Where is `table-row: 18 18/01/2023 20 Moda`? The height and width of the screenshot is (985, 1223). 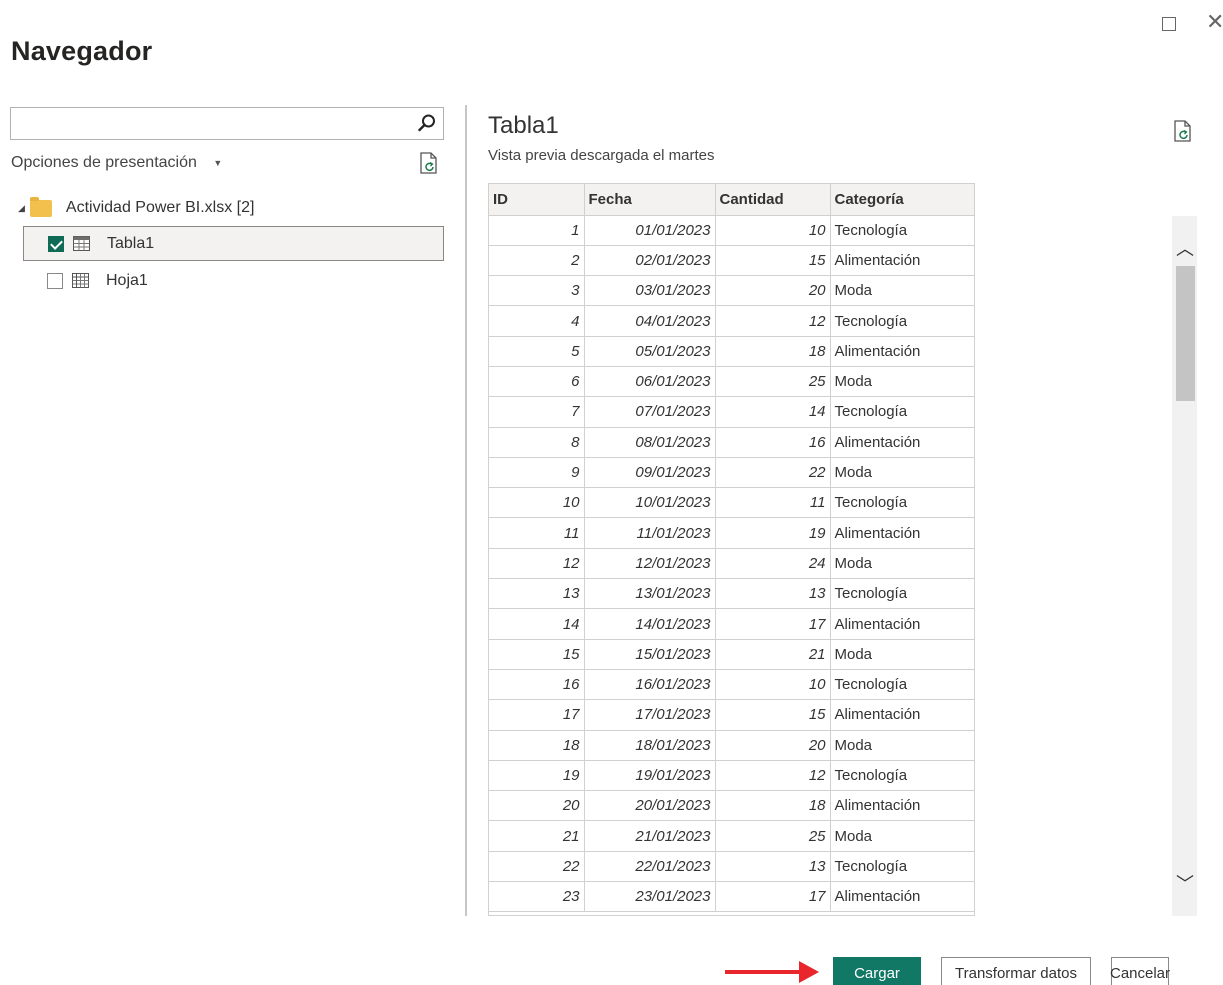 table-row: 18 18/01/2023 20 Moda is located at coordinates (731, 745).